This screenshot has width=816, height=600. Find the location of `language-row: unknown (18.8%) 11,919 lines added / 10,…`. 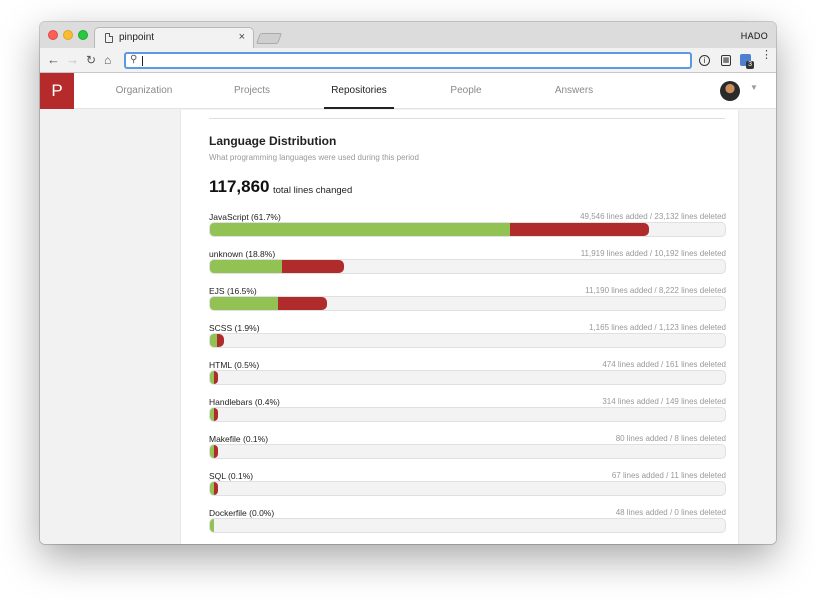

language-row: unknown (18.8%) 11,919 lines added / 10,… is located at coordinates (467, 265).